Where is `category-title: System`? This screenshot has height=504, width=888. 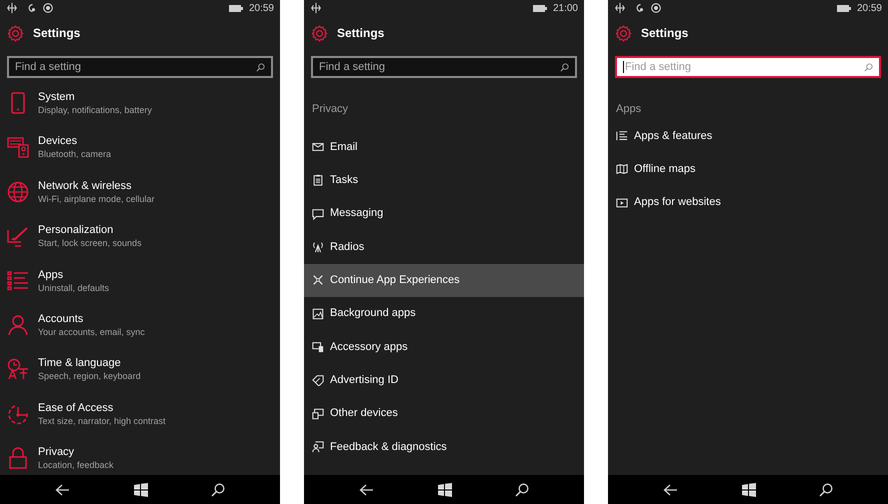 category-title: System is located at coordinates (57, 97).